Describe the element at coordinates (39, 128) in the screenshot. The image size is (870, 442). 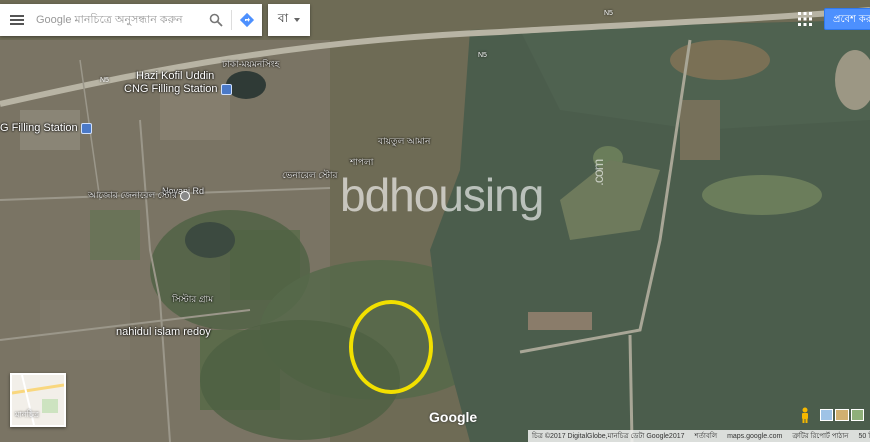
I see `map-label-cng2-text: G Filling Station` at that location.